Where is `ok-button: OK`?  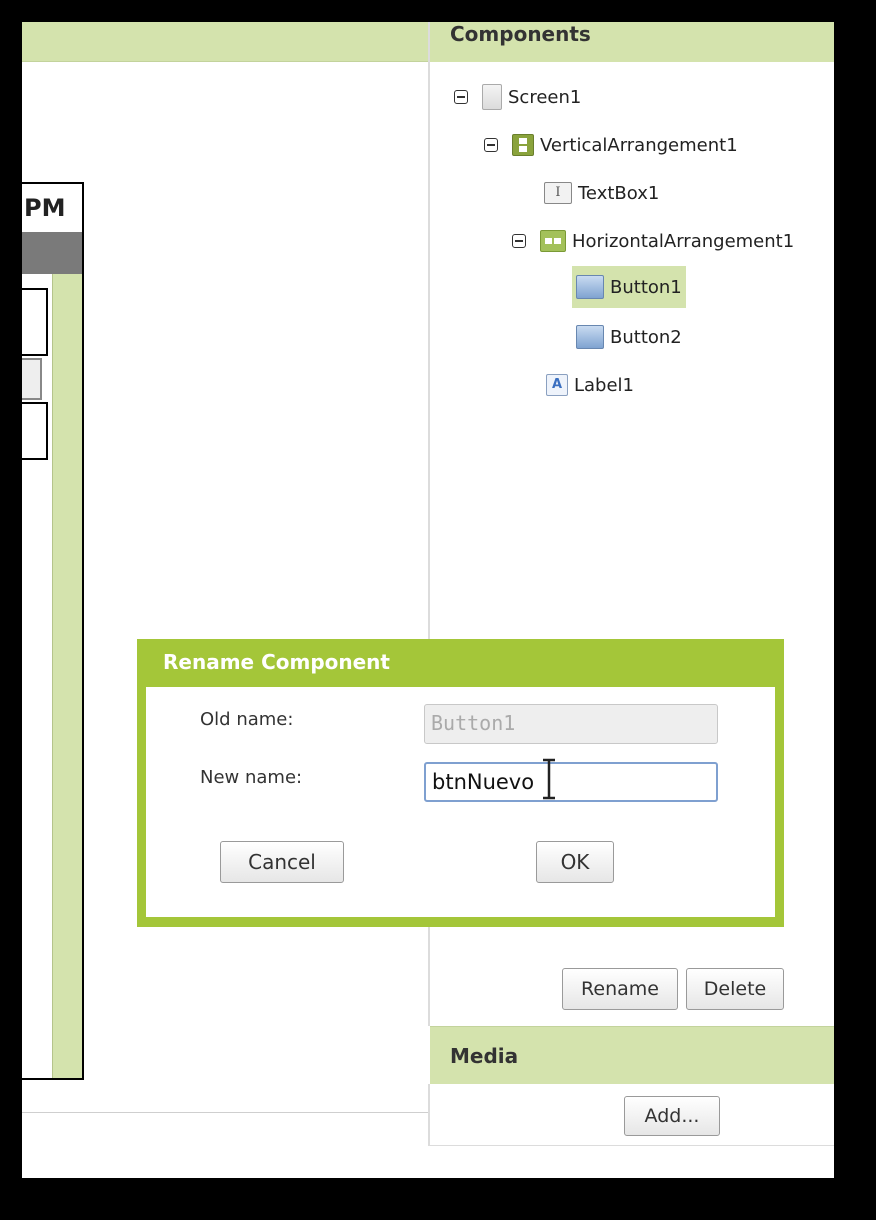 ok-button: OK is located at coordinates (575, 862).